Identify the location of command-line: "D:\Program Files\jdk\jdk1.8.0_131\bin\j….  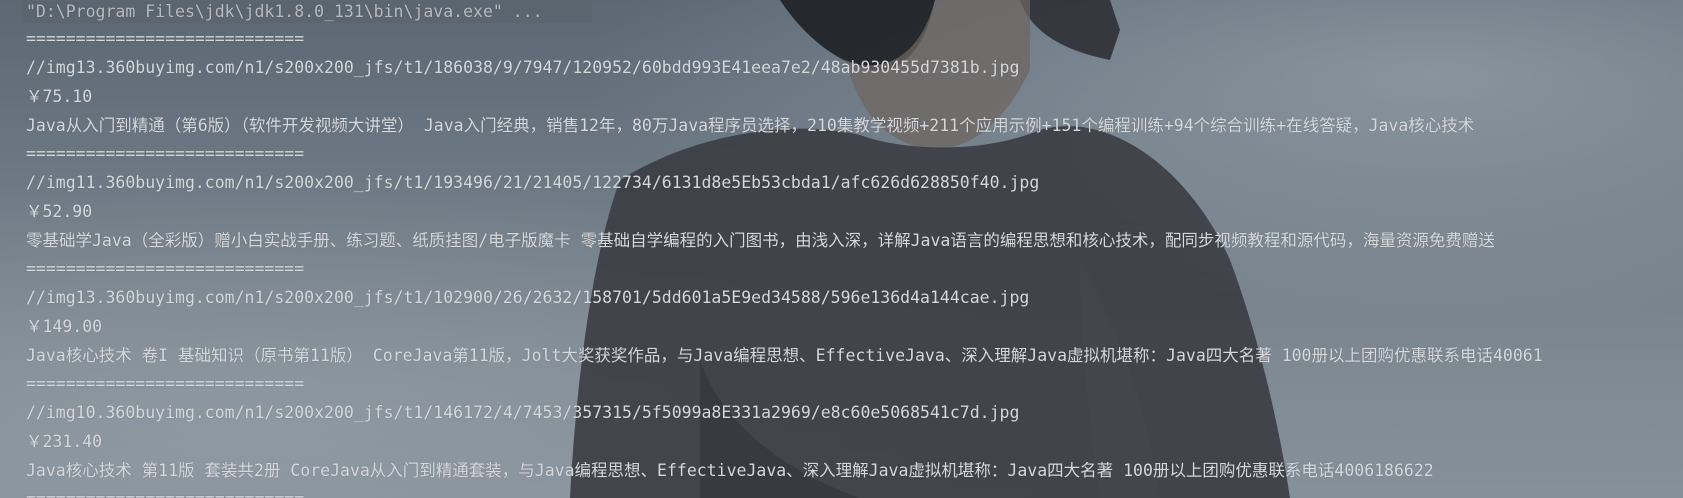
(284, 11).